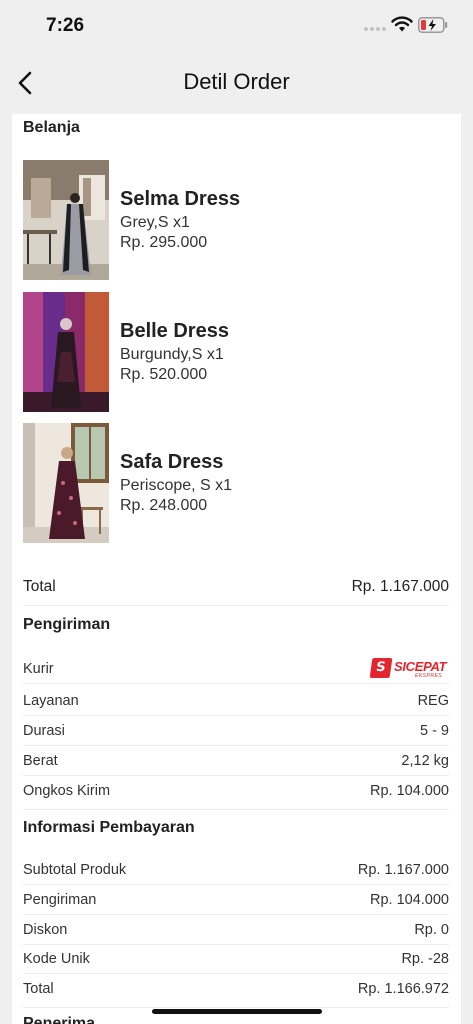  I want to click on pembayaran-section-title: Informasi Pembayaran, so click(109, 827).